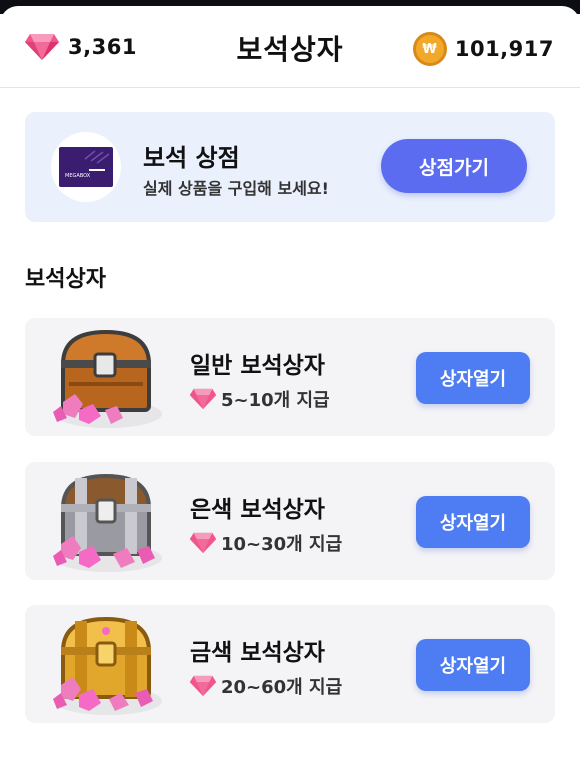 The width and height of the screenshot is (580, 773). What do you see at coordinates (473, 378) in the screenshot?
I see `open-box-button-normal: 상자열기` at bounding box center [473, 378].